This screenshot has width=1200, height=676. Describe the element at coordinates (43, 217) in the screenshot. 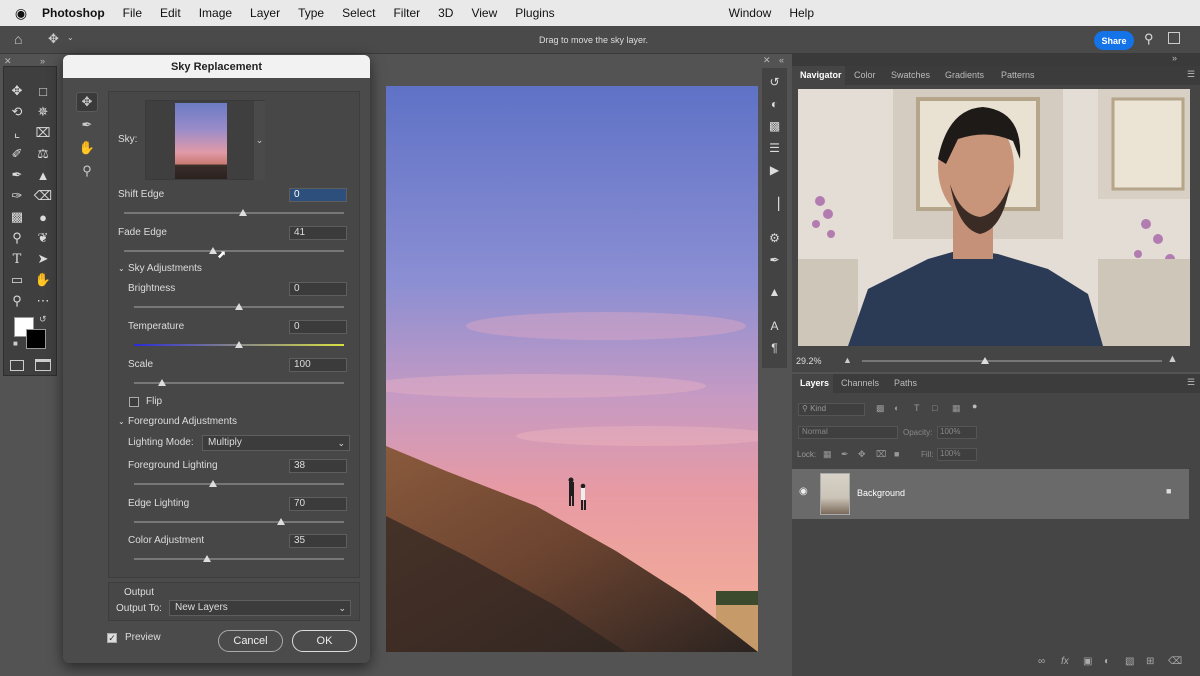

I see `blur-tool-icon: ●` at that location.